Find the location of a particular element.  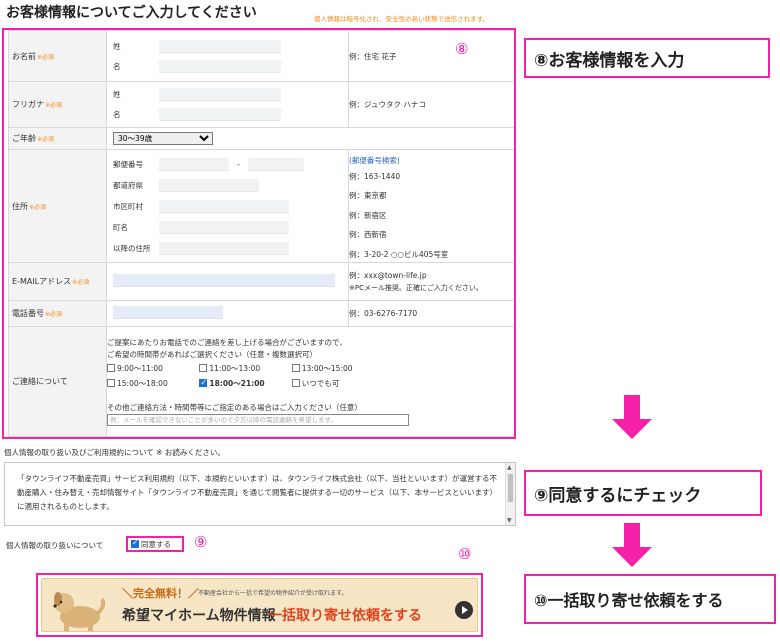

scroll-down-icon: ▼ is located at coordinates (509, 520).